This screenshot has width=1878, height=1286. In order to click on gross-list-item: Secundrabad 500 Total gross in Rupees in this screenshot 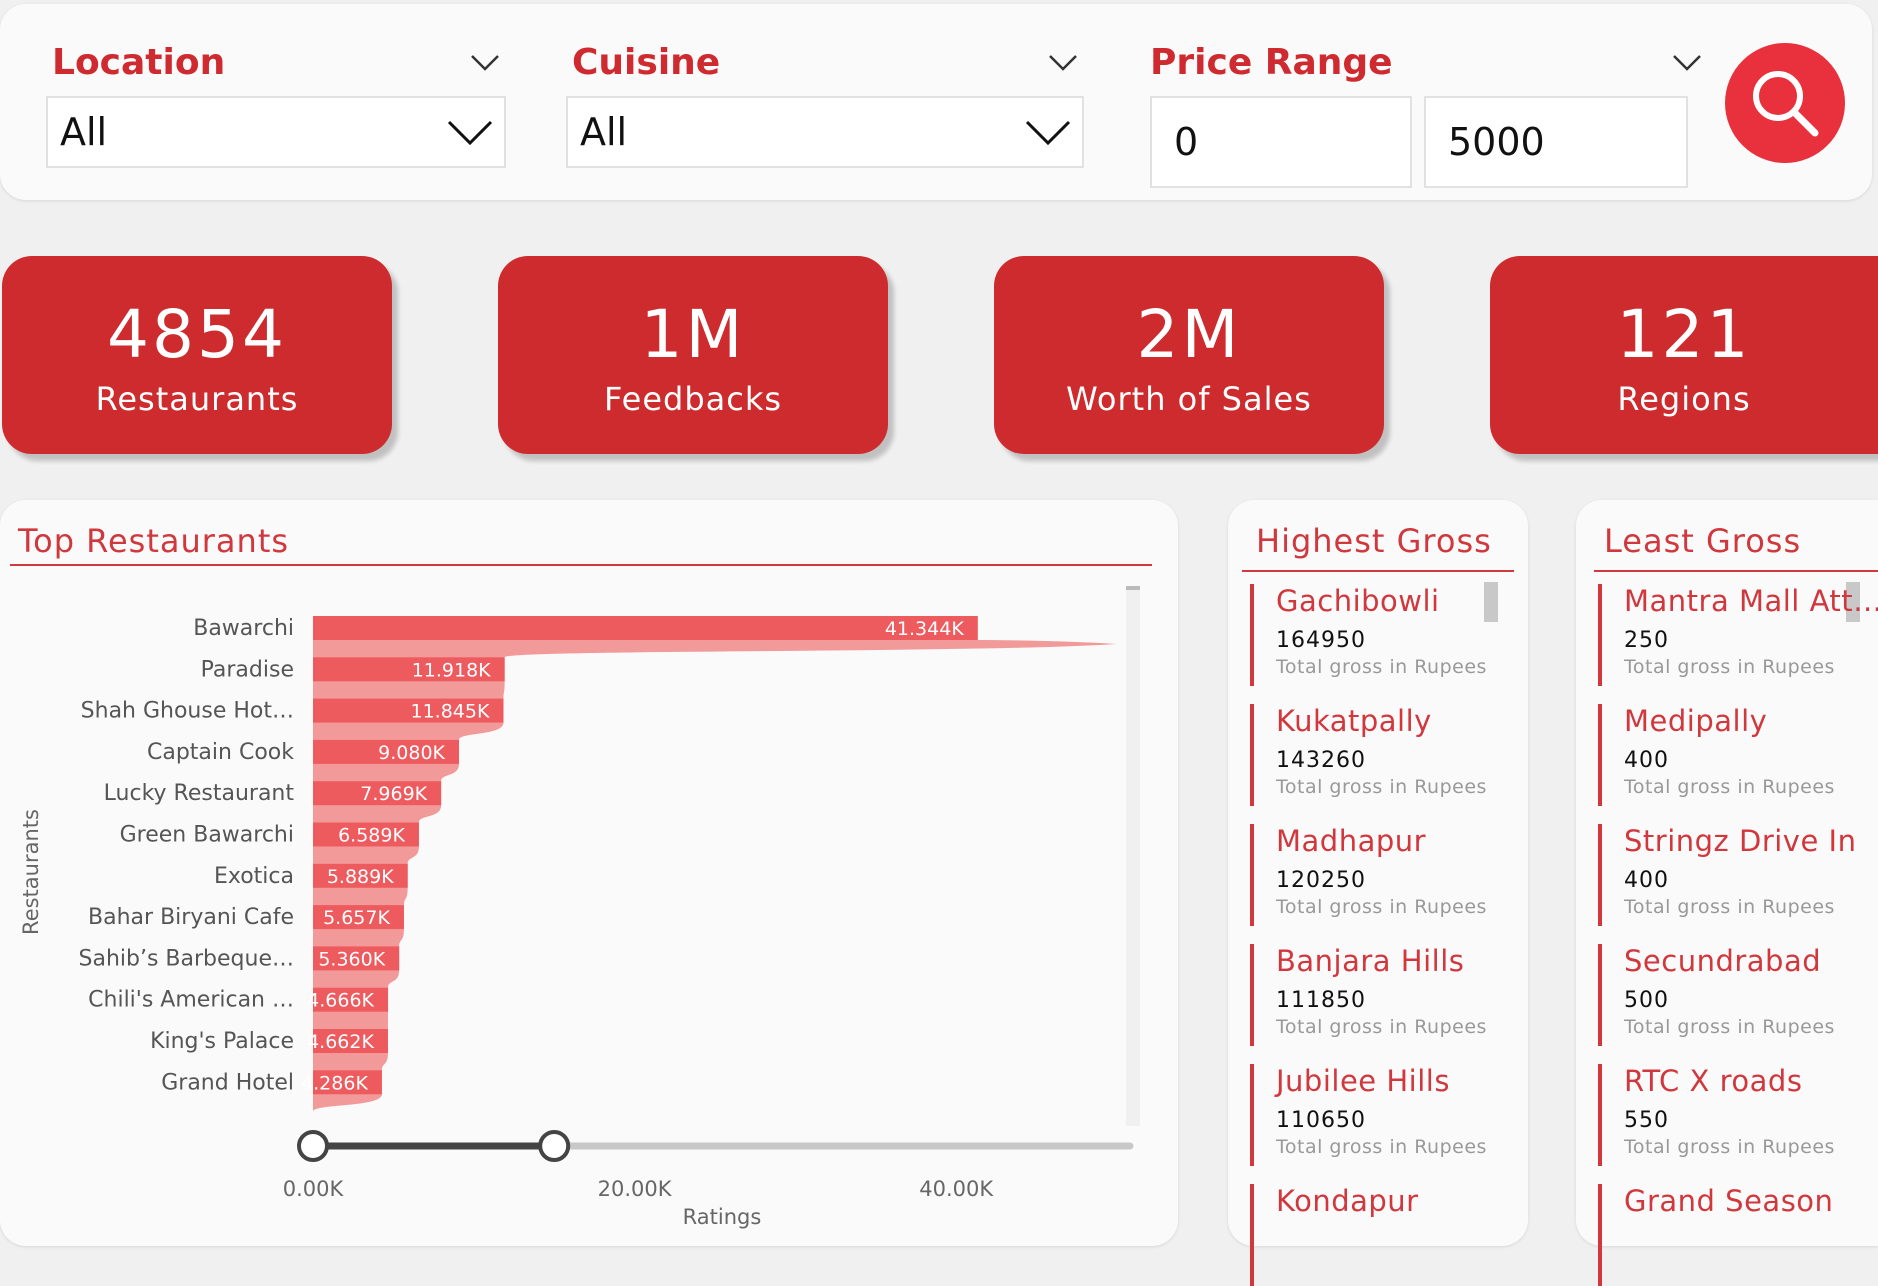, I will do `click(1725, 995)`.